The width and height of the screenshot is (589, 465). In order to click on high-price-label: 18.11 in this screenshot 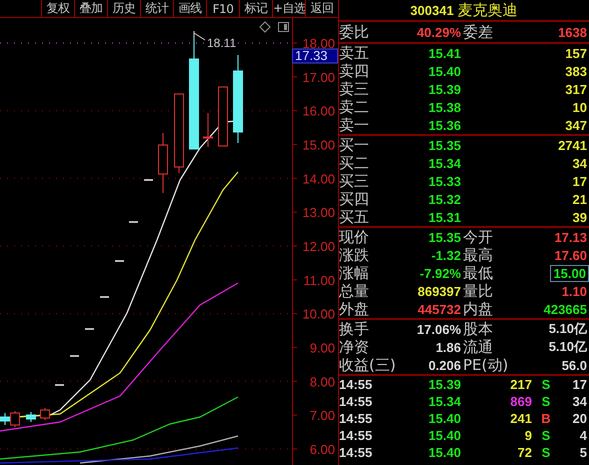, I will do `click(221, 43)`.